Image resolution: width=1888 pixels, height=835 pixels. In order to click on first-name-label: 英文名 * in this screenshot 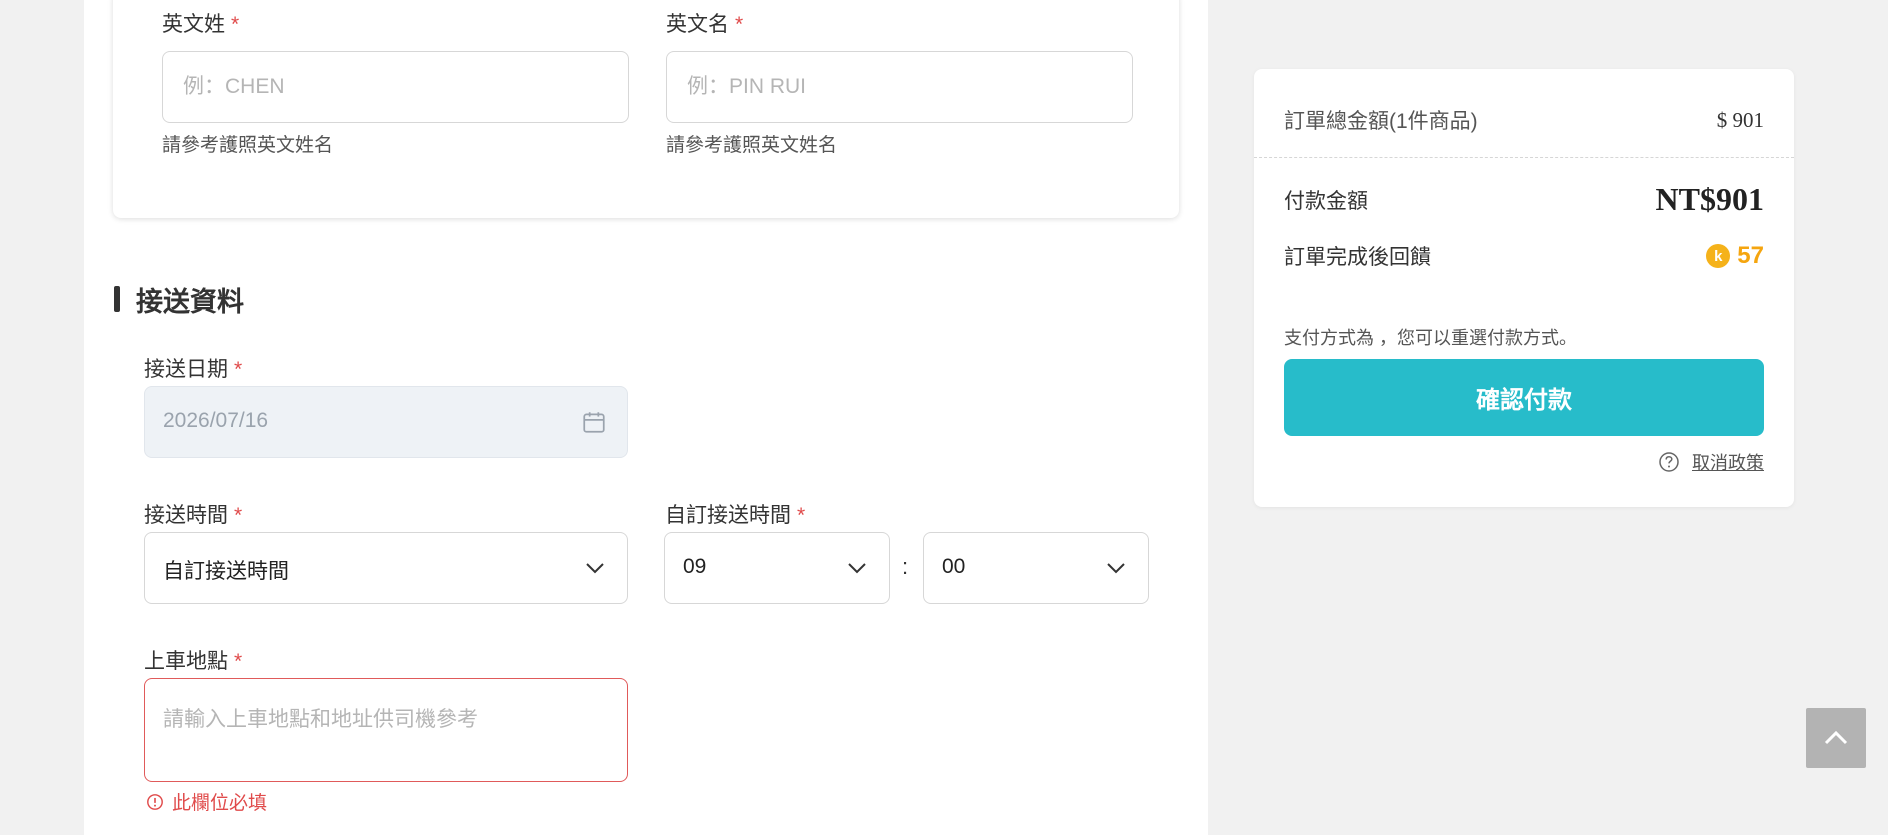, I will do `click(705, 24)`.